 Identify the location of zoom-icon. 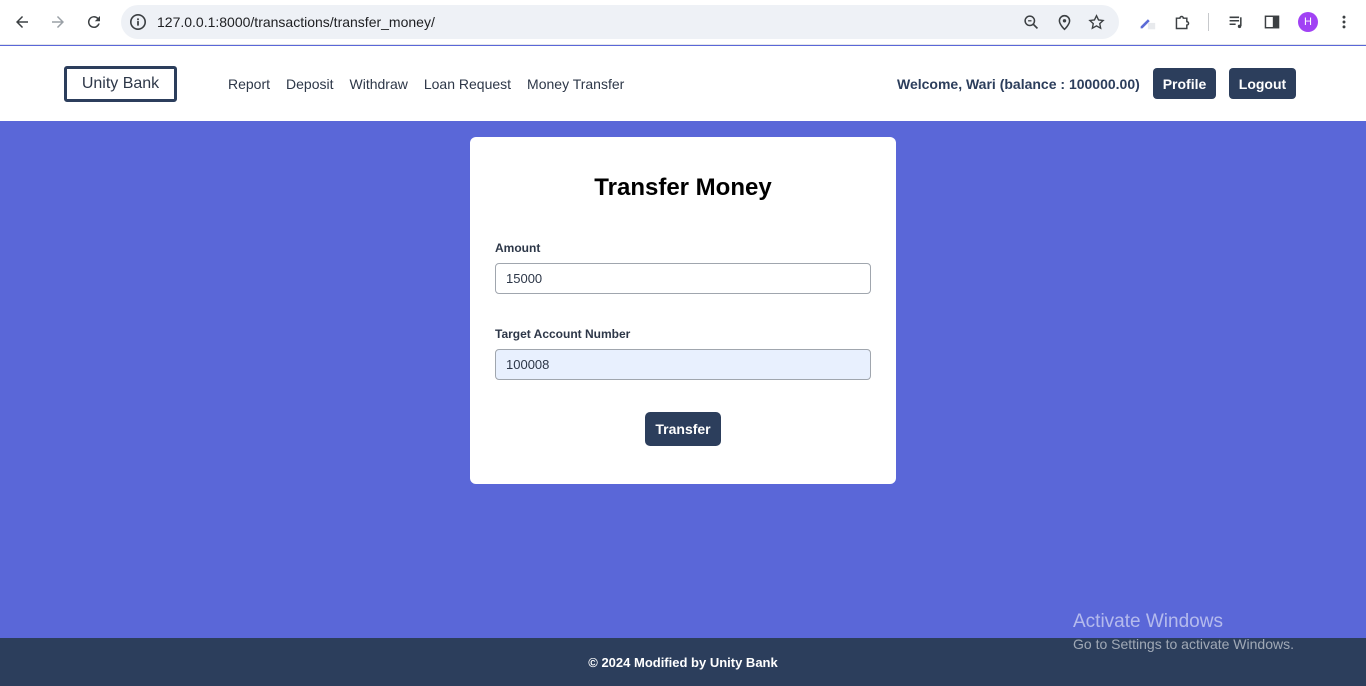
(1031, 22).